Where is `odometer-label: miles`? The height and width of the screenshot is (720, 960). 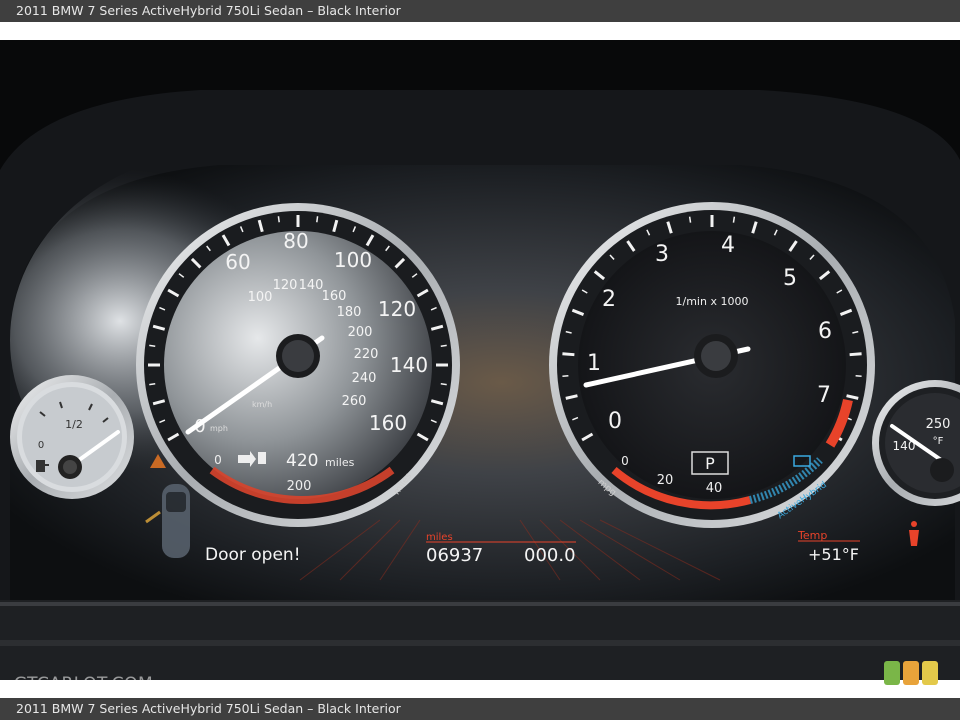 odometer-label: miles is located at coordinates (439, 537).